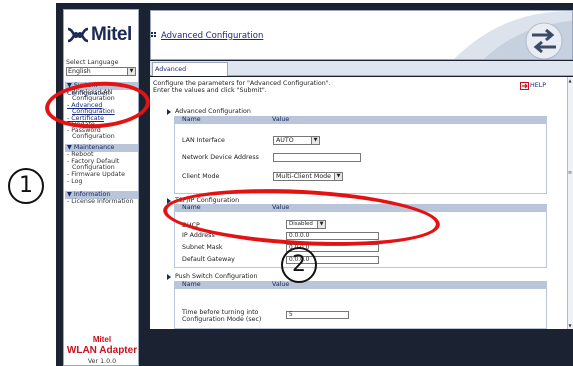 The height and width of the screenshot is (366, 573). I want to click on mitel-logo: Mitel, so click(102, 36).